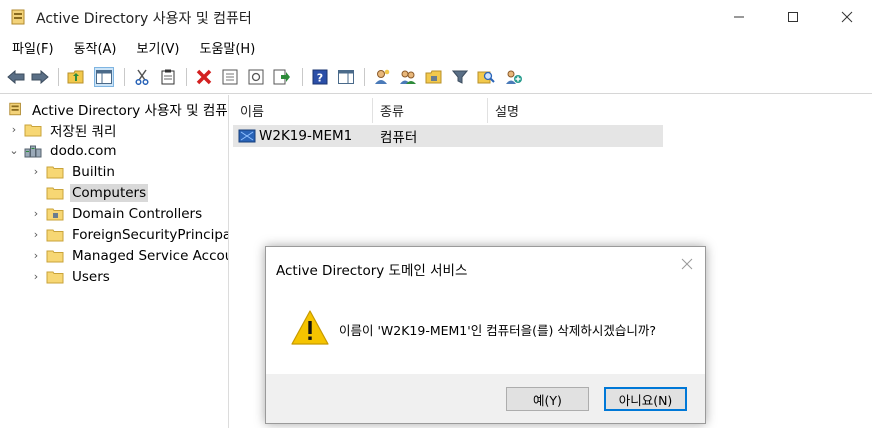 The image size is (872, 428). I want to click on menu-file: 파일(F), so click(33, 47).